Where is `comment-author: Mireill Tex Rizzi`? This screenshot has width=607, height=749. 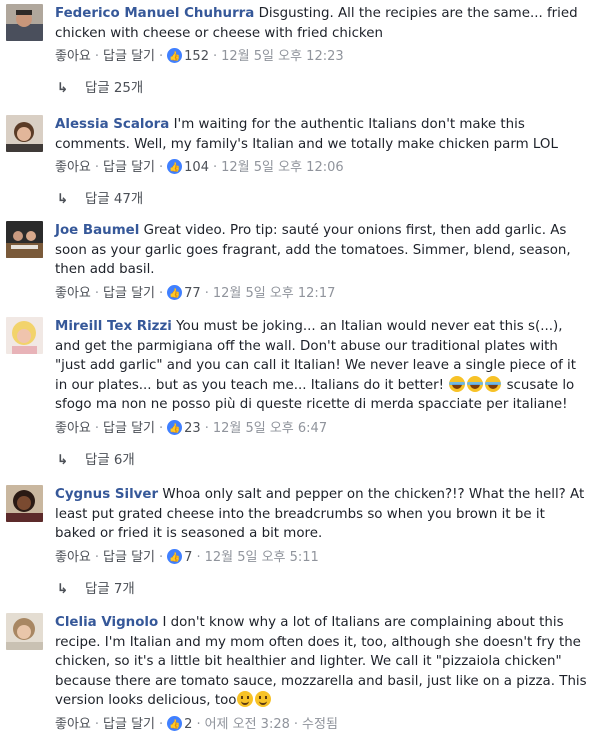 comment-author: Mireill Tex Rizzi is located at coordinates (113, 326).